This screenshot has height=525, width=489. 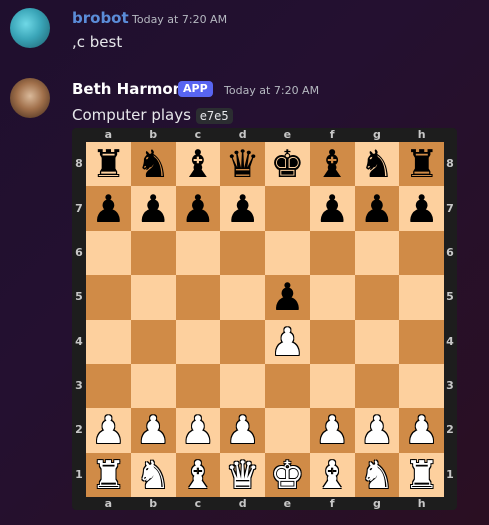 What do you see at coordinates (377, 208) in the screenshot?
I see `square-g7: ♟` at bounding box center [377, 208].